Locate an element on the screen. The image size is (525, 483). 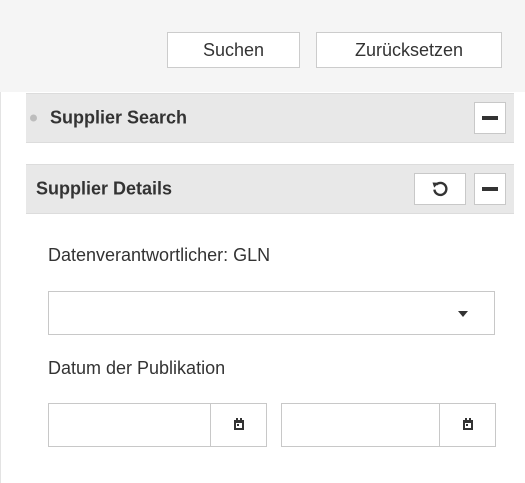
supplier-details-title: Supplier Details is located at coordinates (104, 188).